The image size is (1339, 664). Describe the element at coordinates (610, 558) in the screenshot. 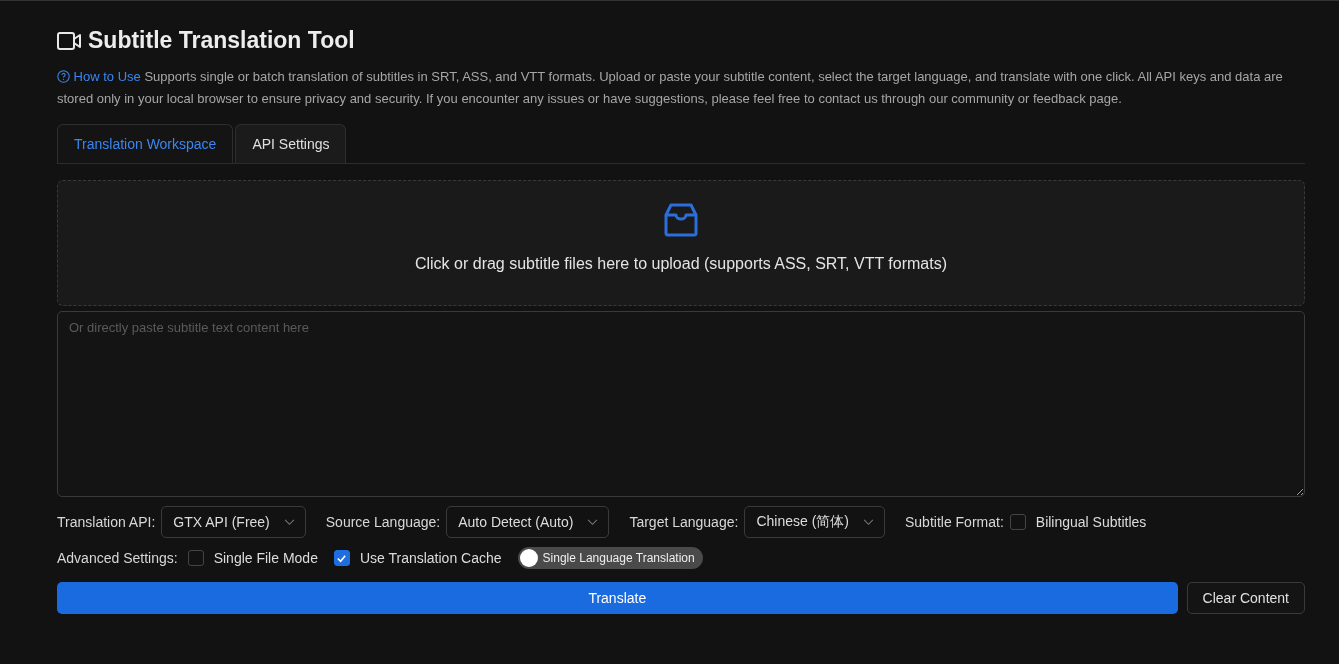

I see `toggle-switch: Single Language Translation` at that location.